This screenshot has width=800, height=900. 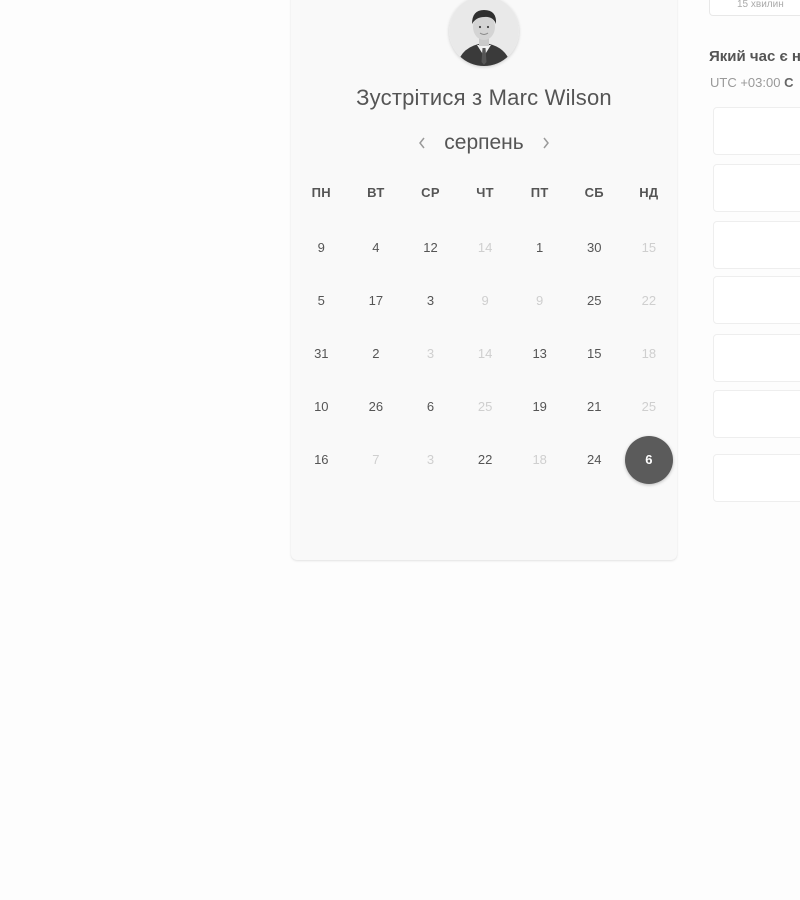 What do you see at coordinates (760, 5) in the screenshot?
I see `duration-label: 15 хвилин` at bounding box center [760, 5].